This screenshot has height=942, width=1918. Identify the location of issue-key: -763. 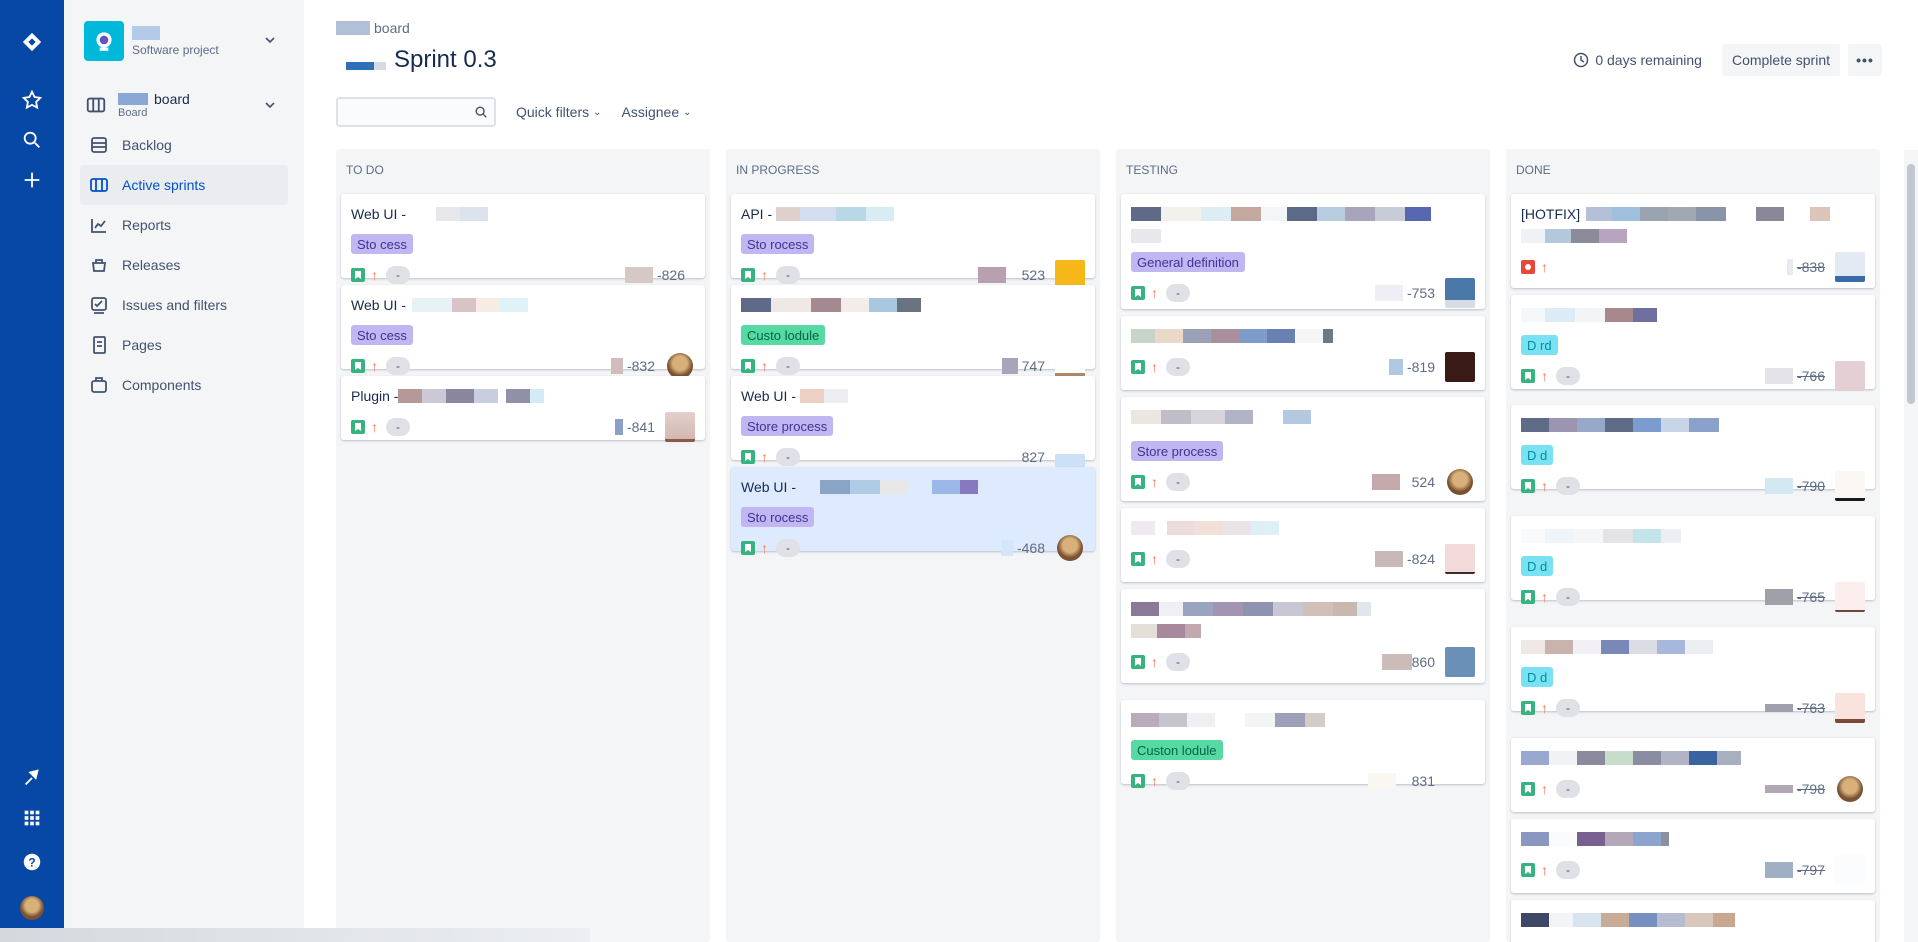
(1794, 708).